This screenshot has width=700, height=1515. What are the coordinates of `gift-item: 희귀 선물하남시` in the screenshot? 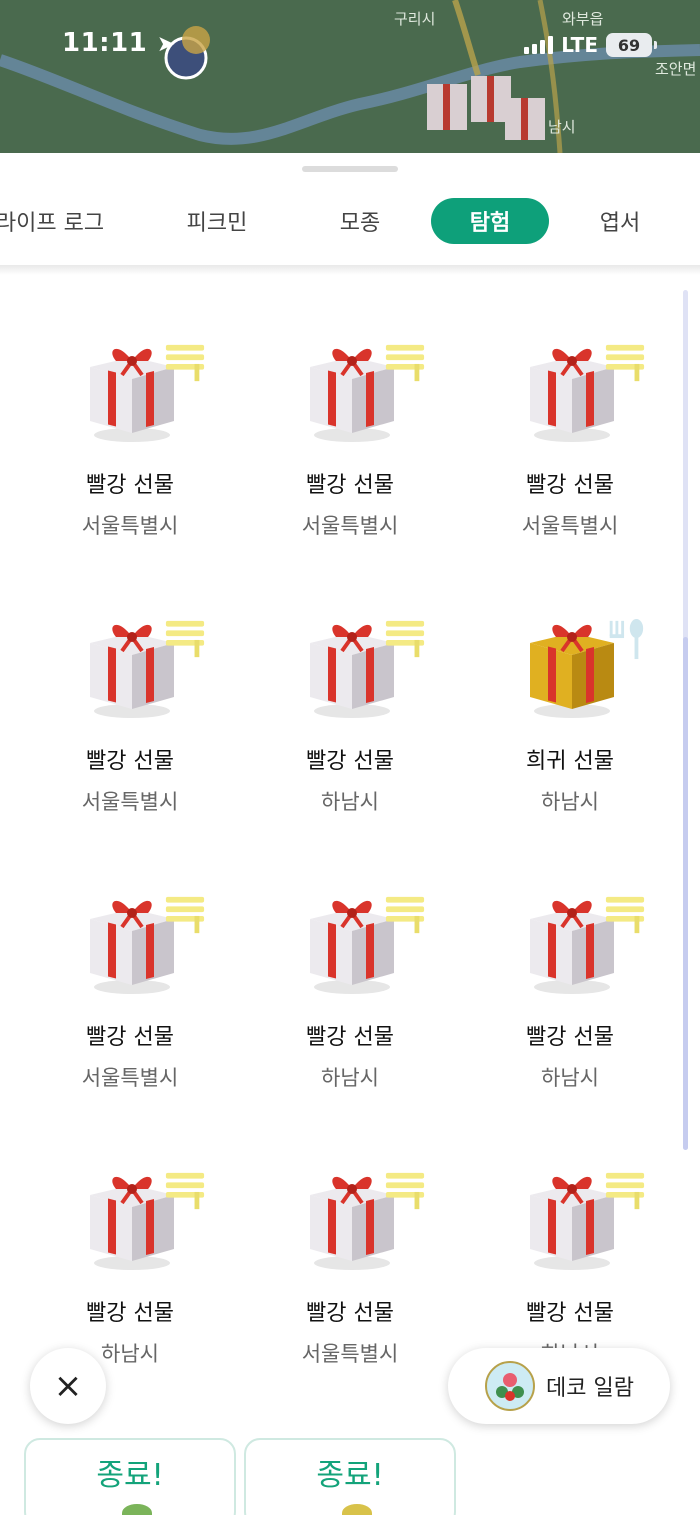 It's located at (570, 749).